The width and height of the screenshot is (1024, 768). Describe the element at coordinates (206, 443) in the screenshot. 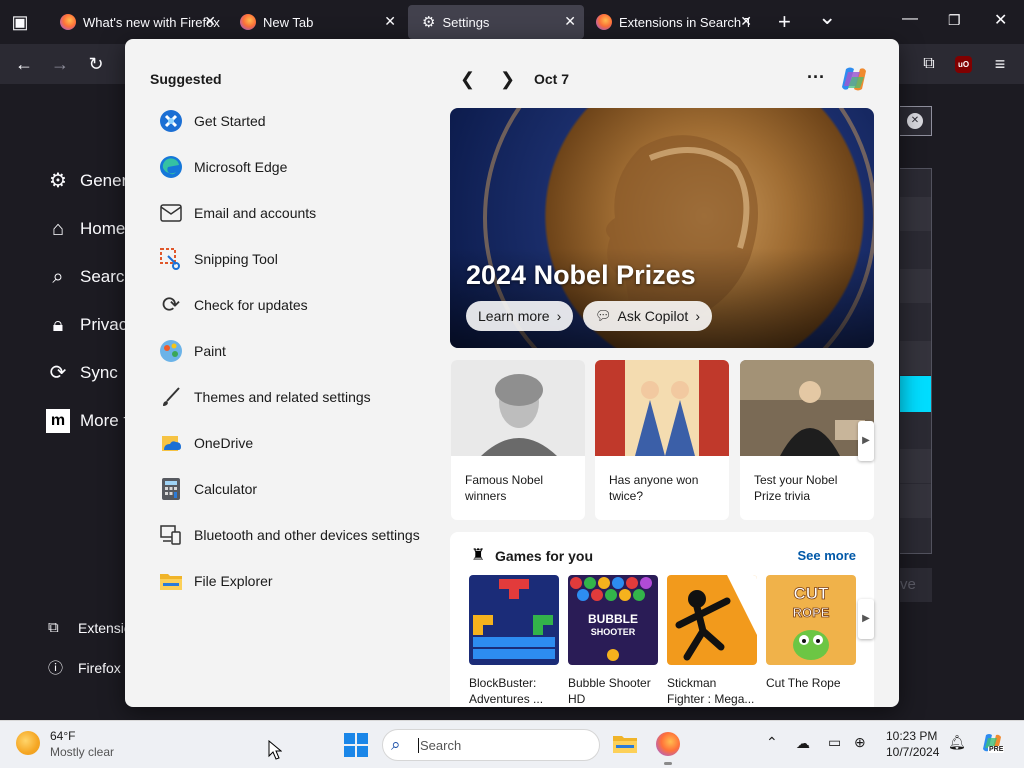

I see `suggested-onedrive: OneDrive` at that location.